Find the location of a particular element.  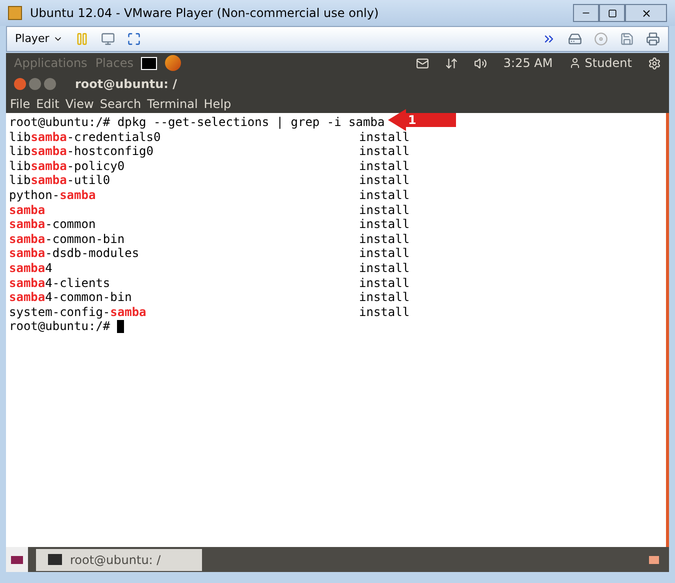

package-name: python-samba is located at coordinates (52, 195).